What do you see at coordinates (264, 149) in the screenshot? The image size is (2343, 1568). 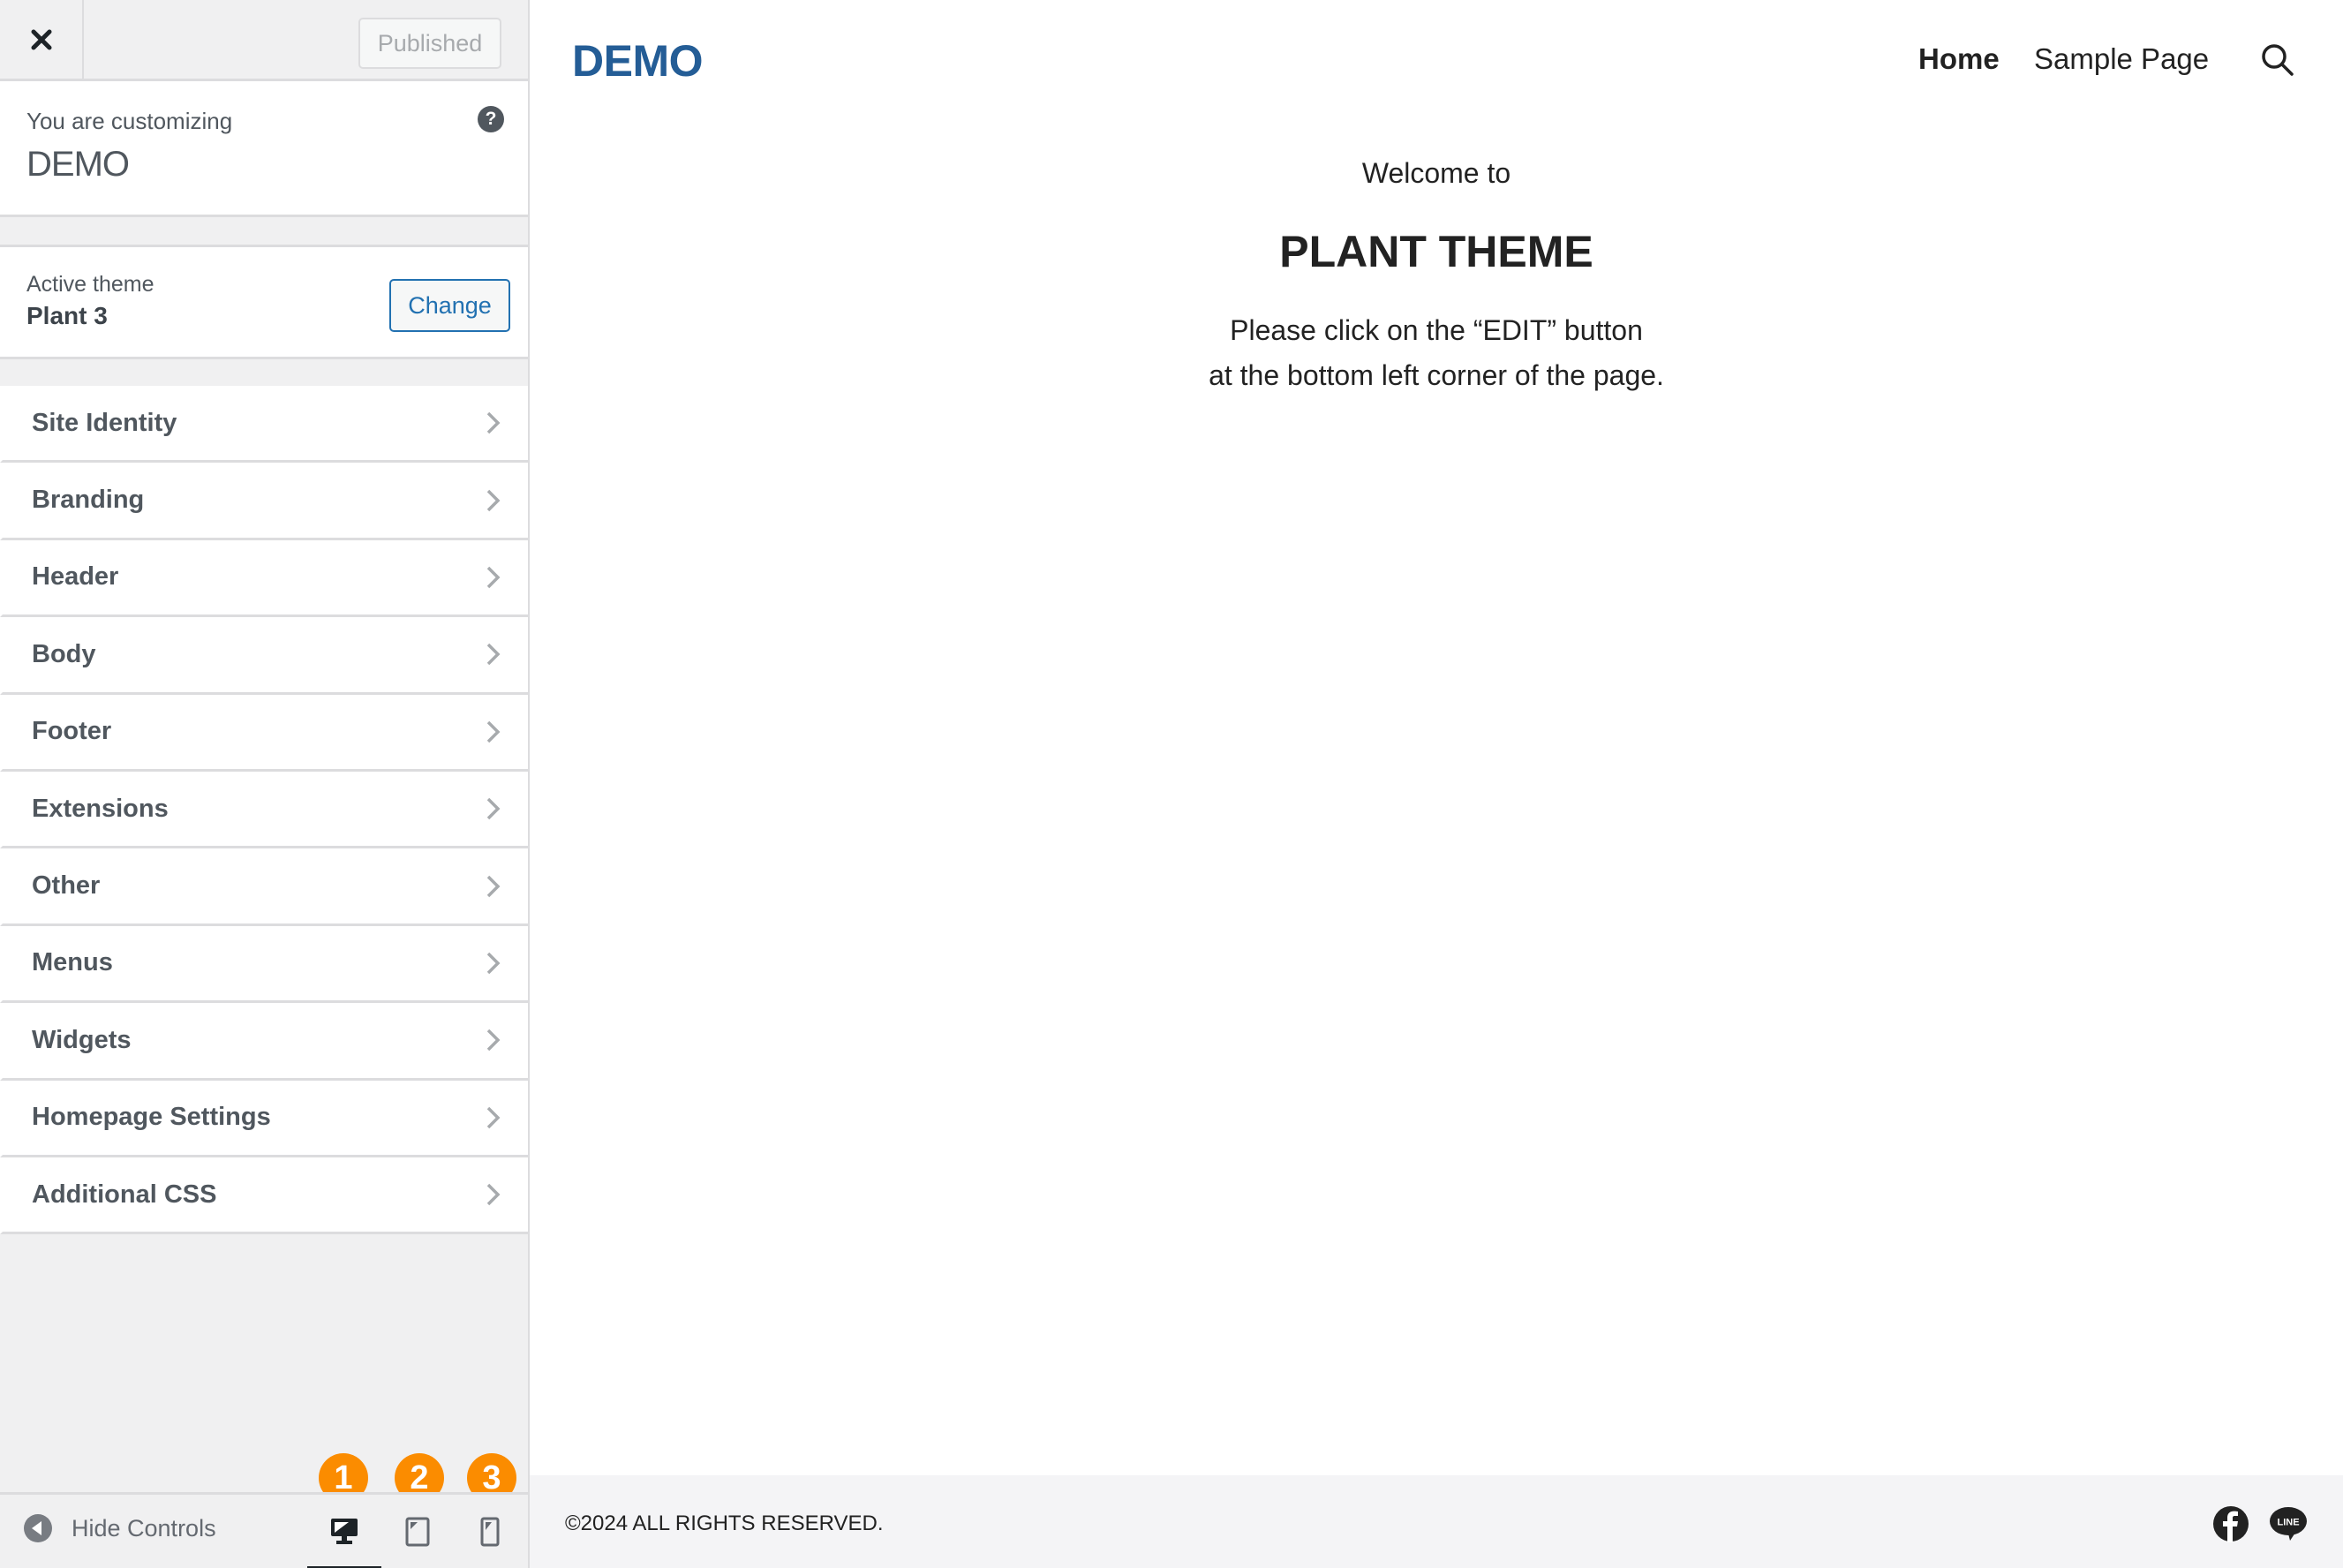 I see `customizing-info: You are customizing DEMO ?` at bounding box center [264, 149].